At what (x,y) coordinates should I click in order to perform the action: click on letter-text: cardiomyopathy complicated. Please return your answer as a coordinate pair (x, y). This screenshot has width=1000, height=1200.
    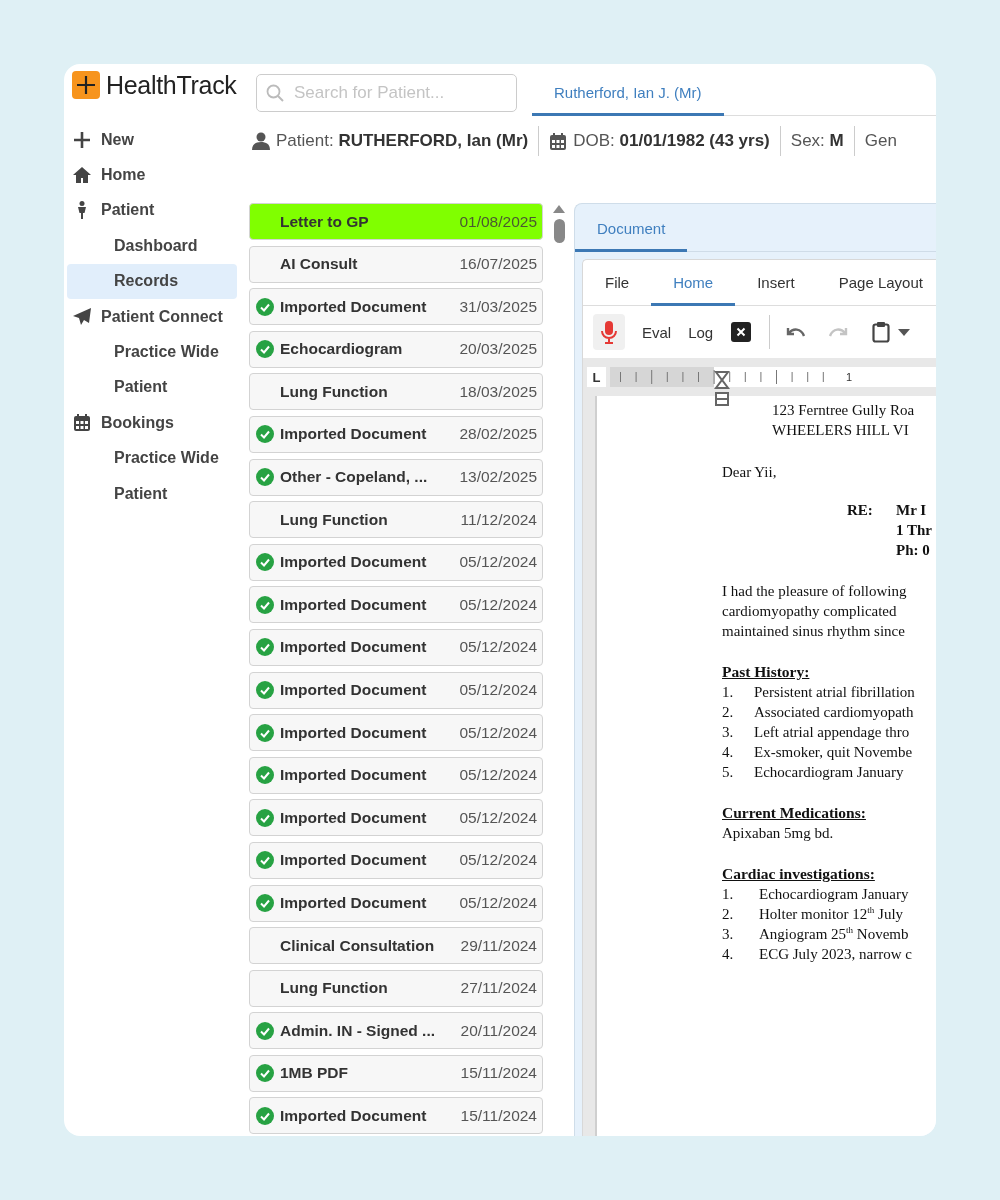
    Looking at the image, I should click on (810, 611).